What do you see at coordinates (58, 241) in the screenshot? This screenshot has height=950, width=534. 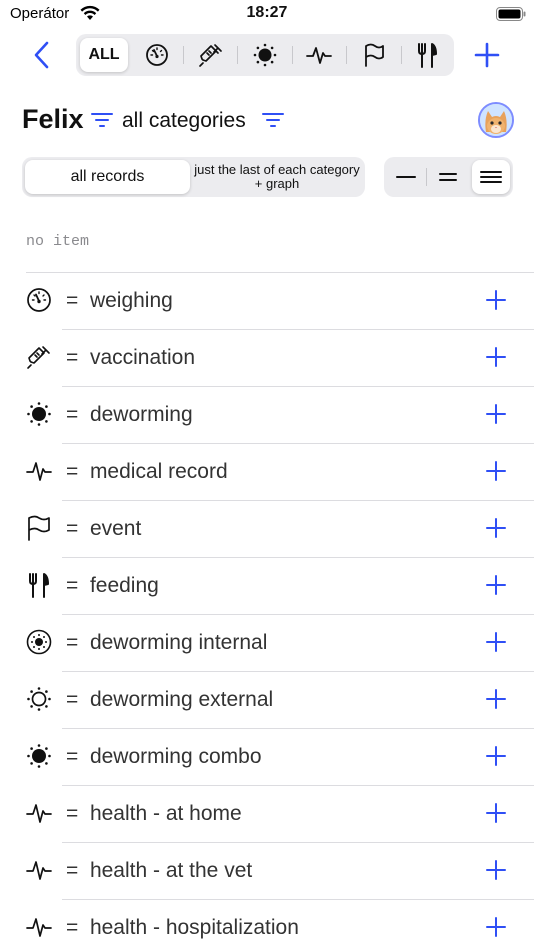 I see `empty-state-text: no item` at bounding box center [58, 241].